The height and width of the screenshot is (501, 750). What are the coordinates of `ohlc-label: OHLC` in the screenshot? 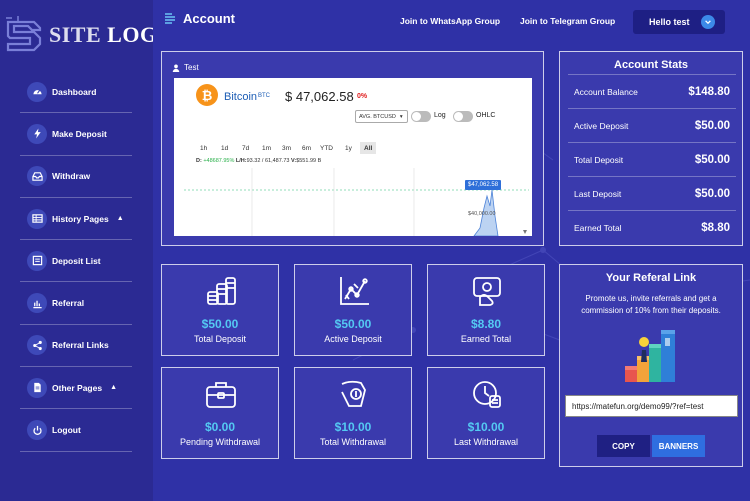 It's located at (486, 115).